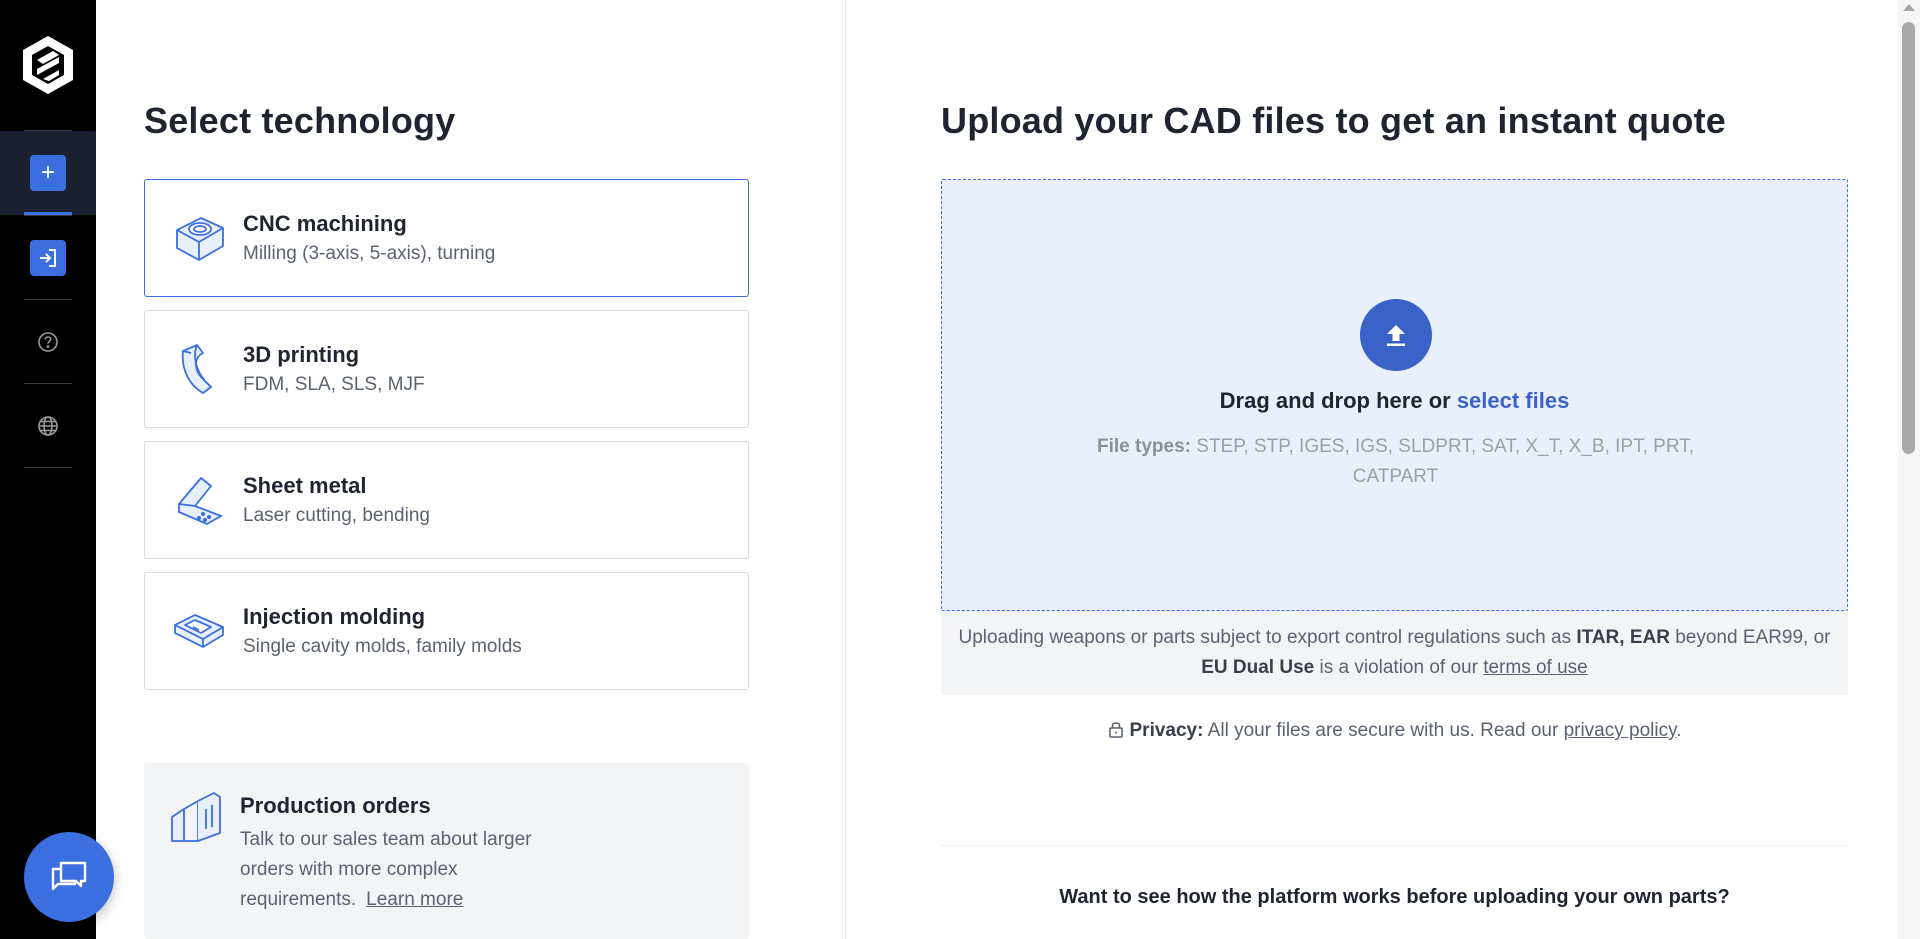 The image size is (1920, 939). I want to click on upload-icon, so click(1396, 335).